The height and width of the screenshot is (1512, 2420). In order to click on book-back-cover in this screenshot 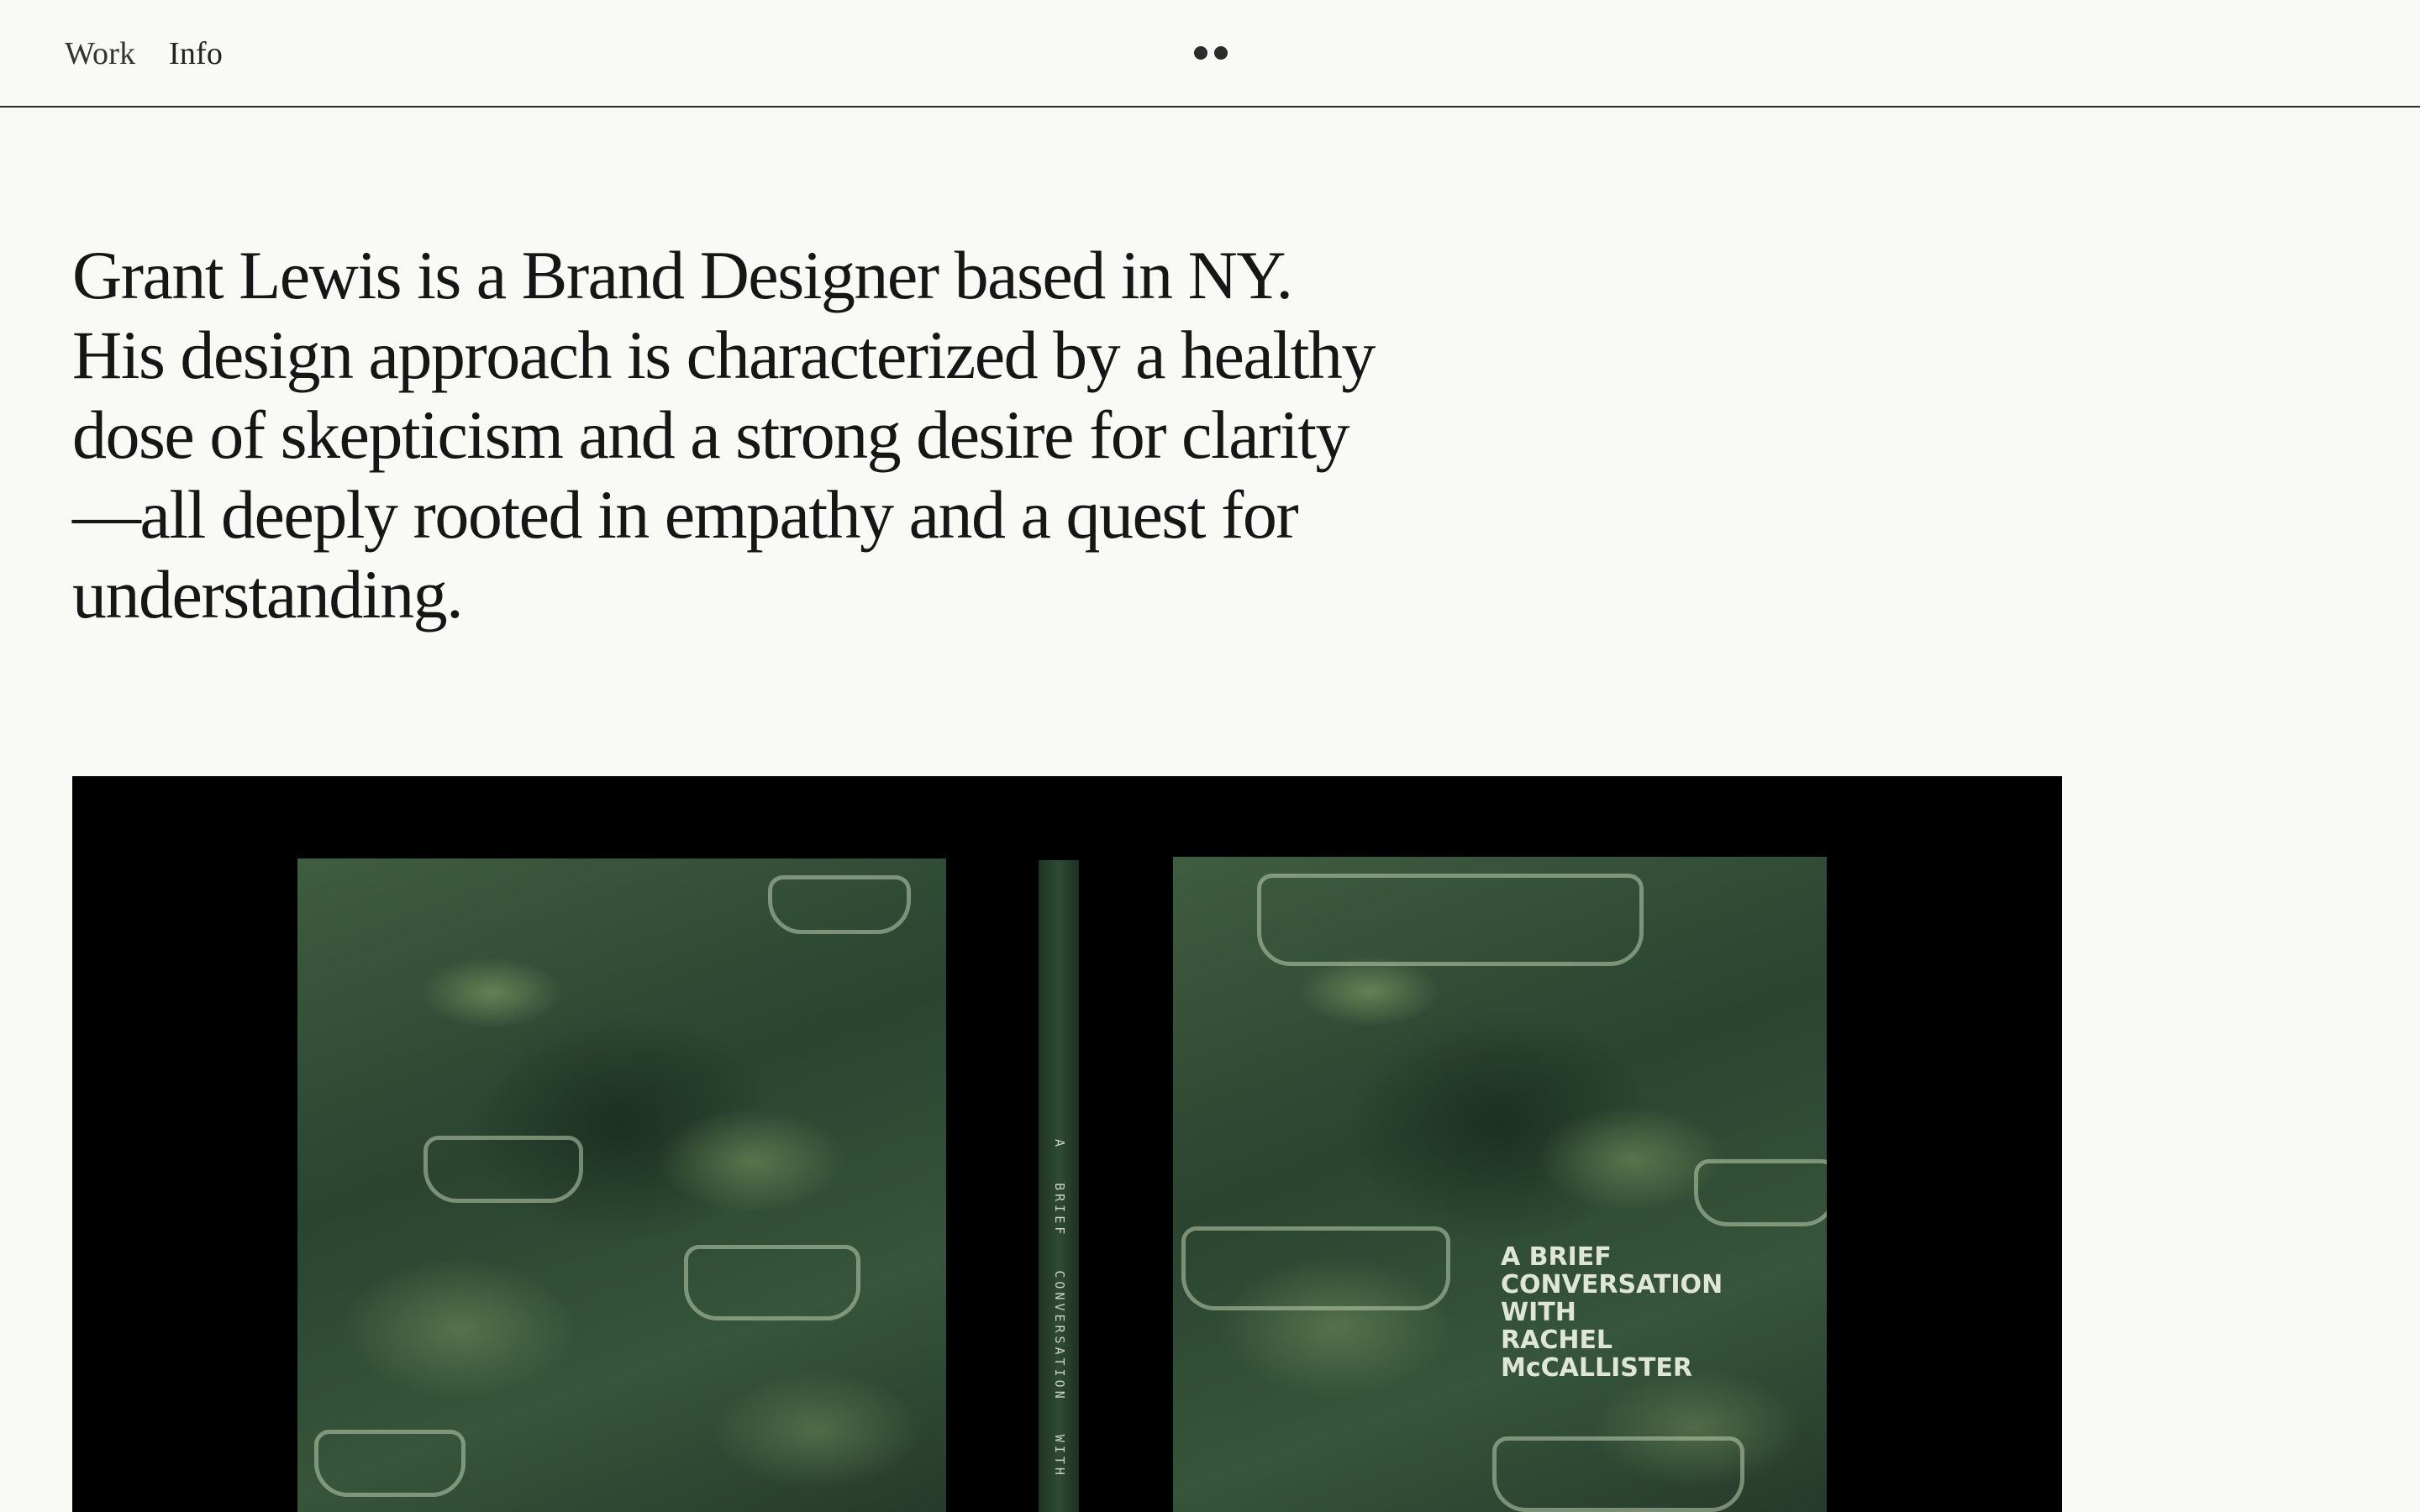, I will do `click(621, 1185)`.